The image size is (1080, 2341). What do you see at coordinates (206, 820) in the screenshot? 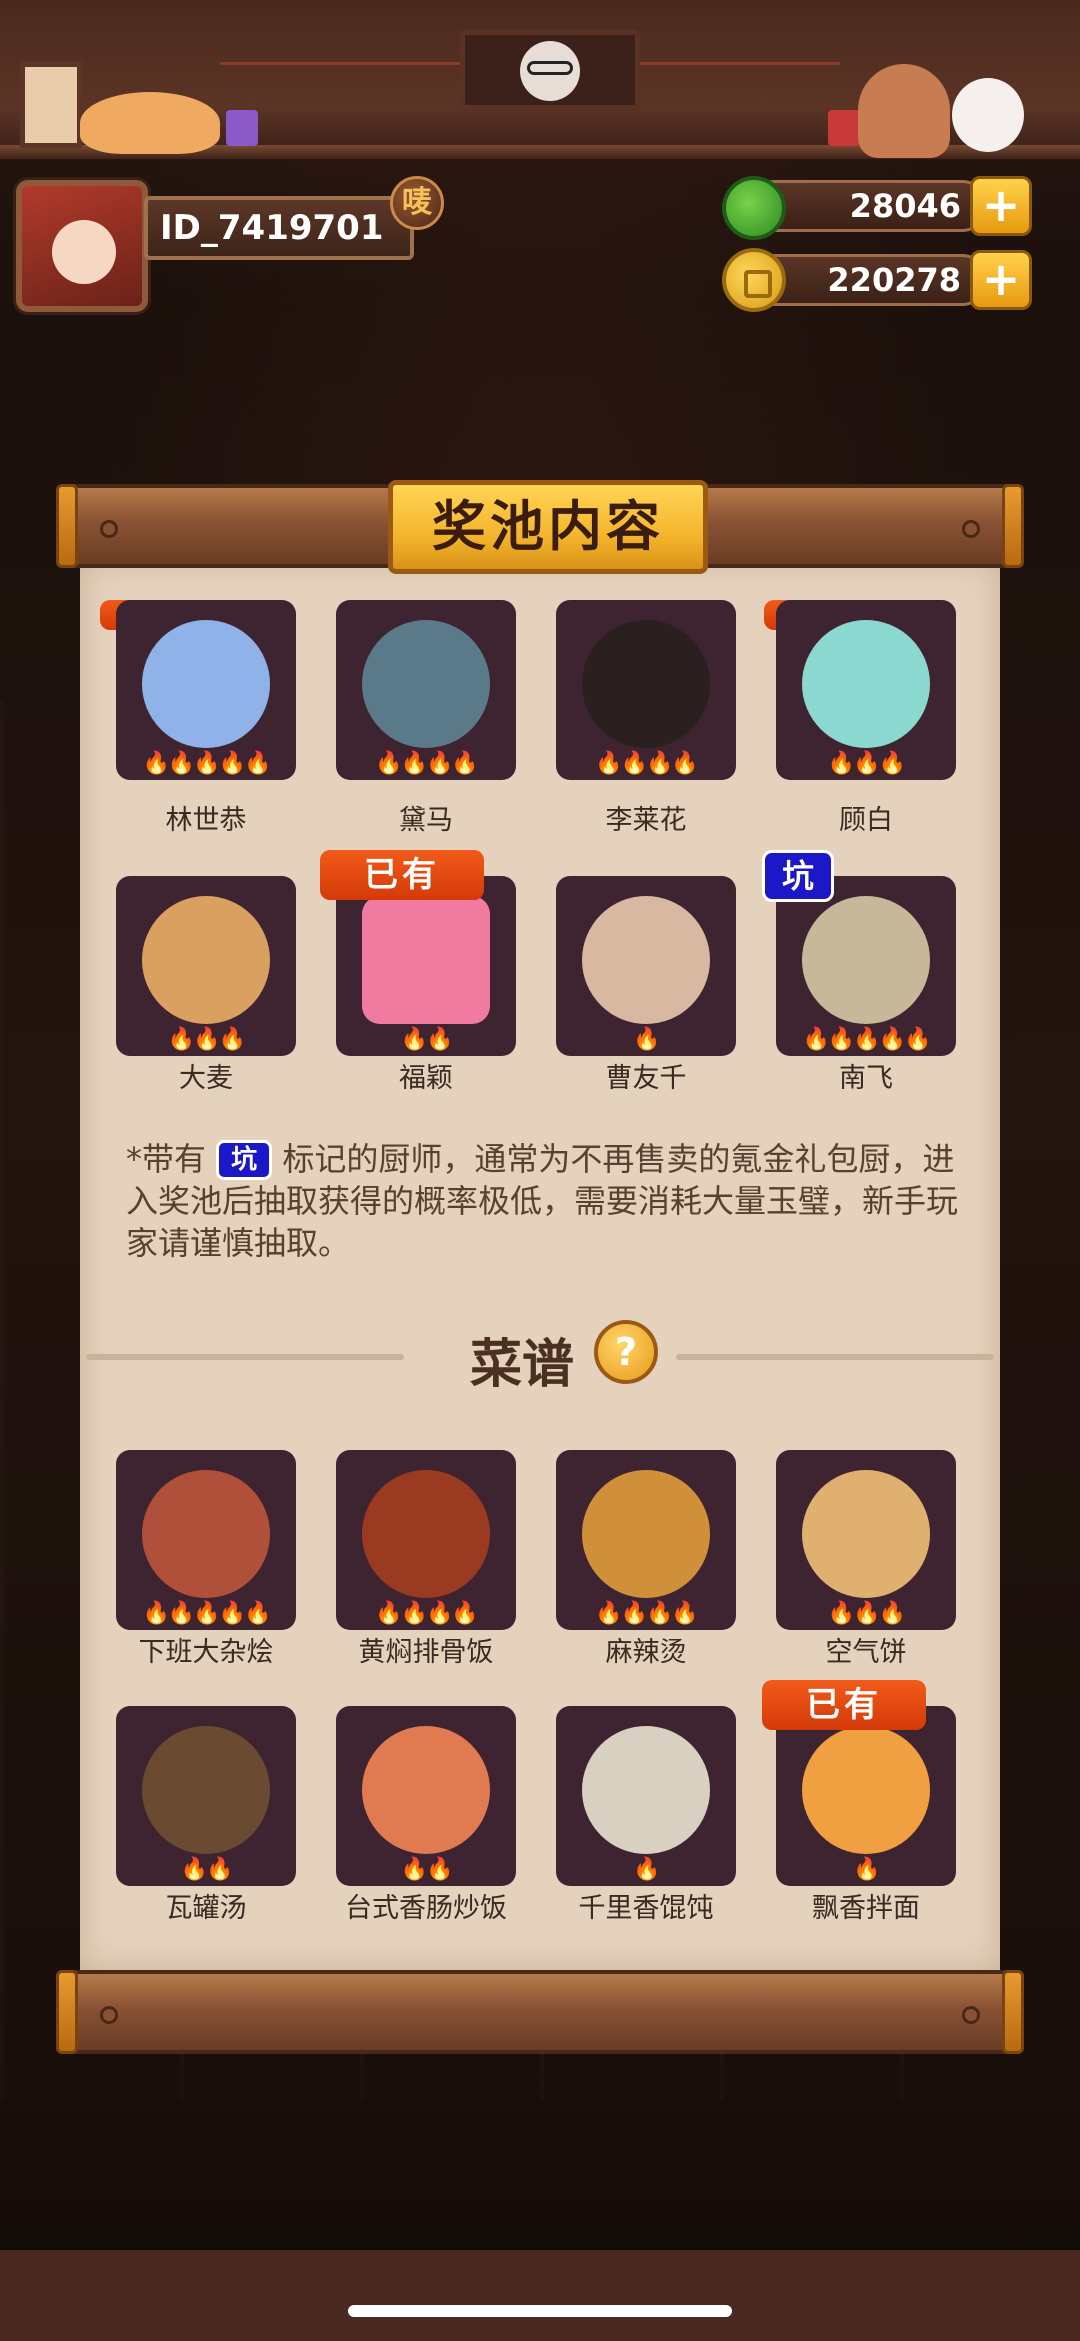
I see `chef-name: 林世恭` at bounding box center [206, 820].